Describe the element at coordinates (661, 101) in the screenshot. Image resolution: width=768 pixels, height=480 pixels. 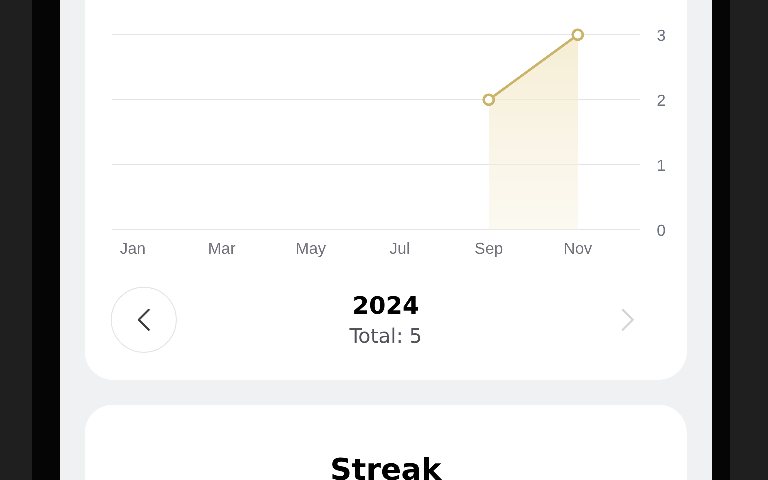
I see `axis-label: 2` at that location.